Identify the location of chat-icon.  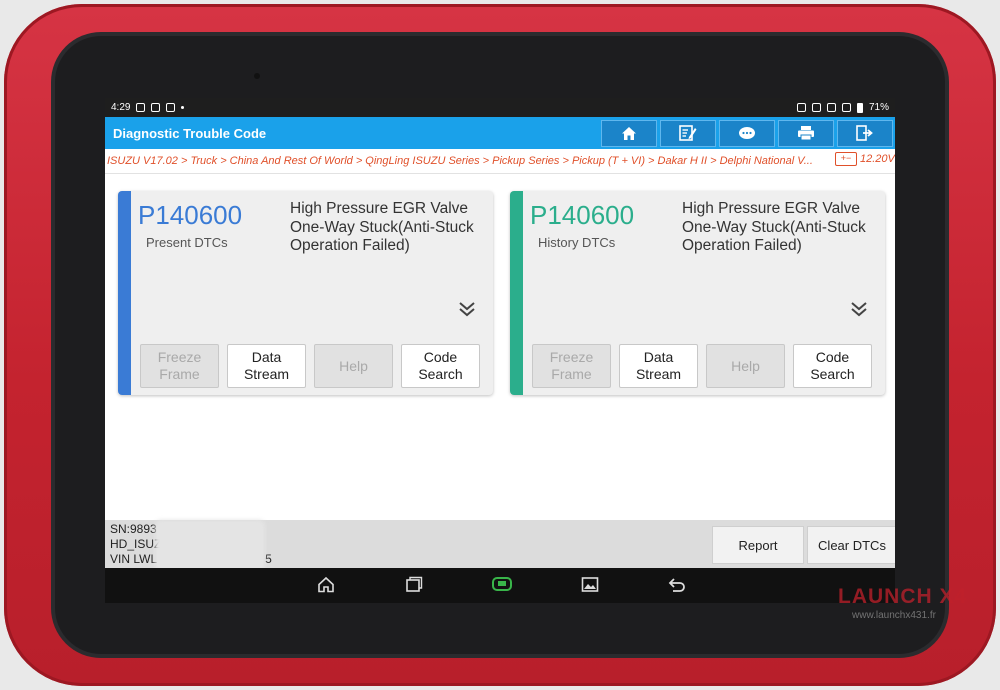
(747, 132).